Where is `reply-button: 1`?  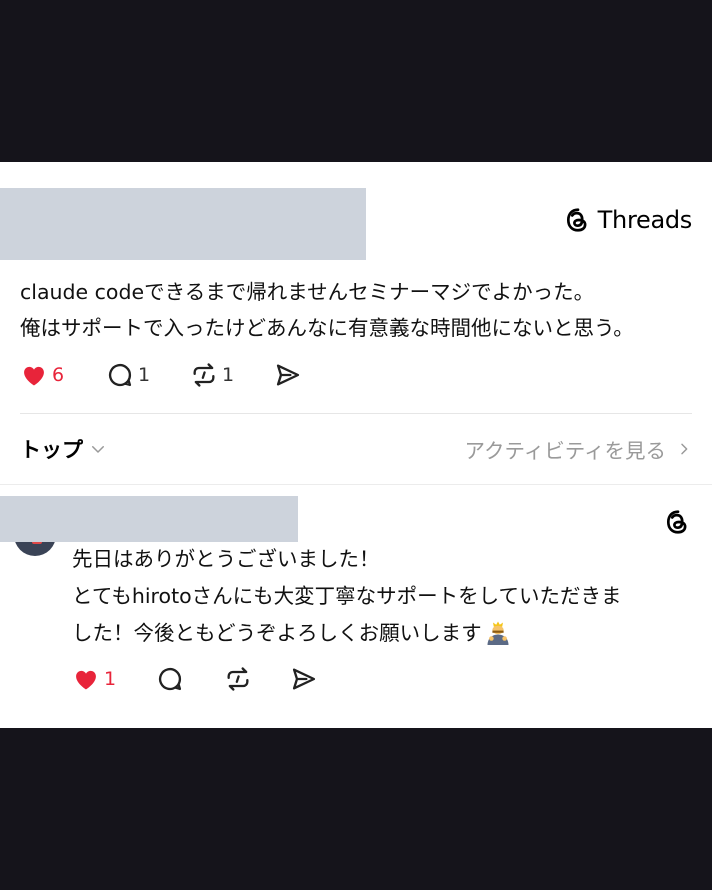 reply-button: 1 is located at coordinates (148, 375).